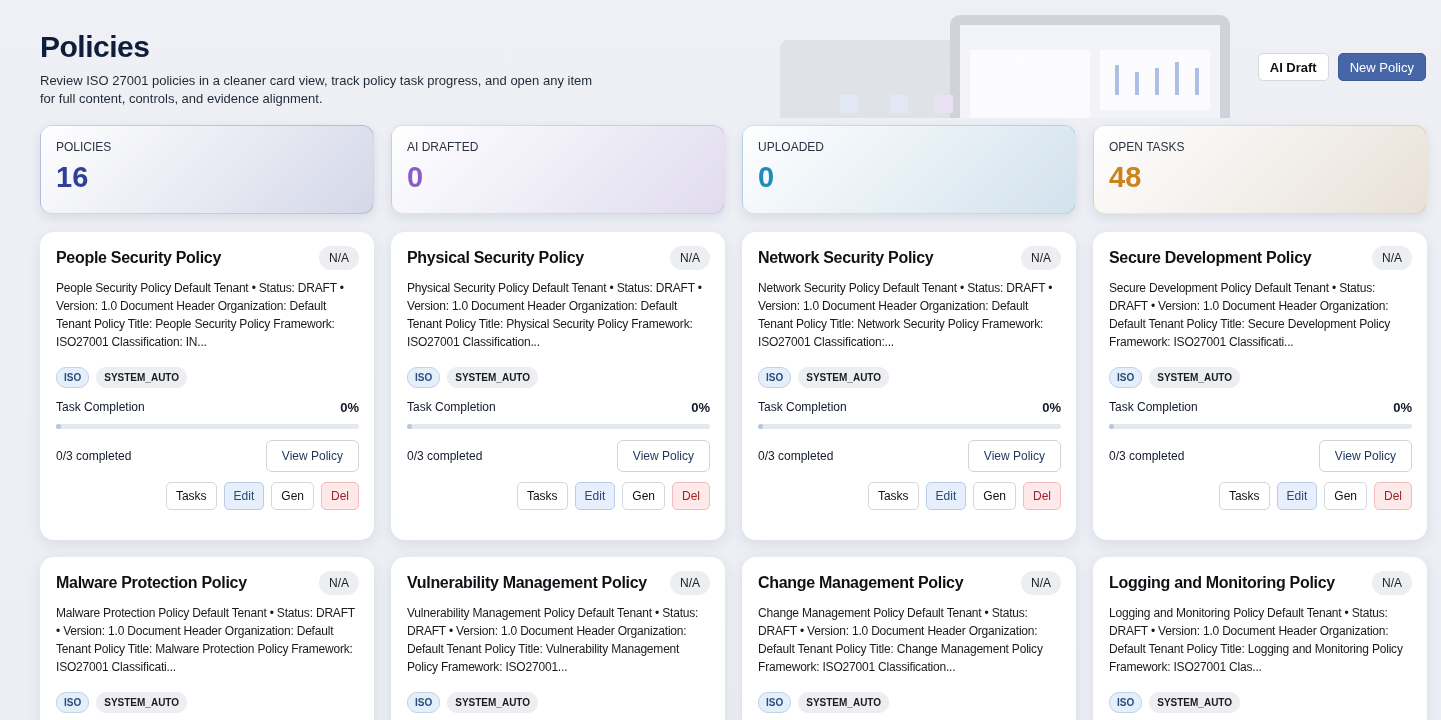  I want to click on new-policy-button: New Policy, so click(1381, 67).